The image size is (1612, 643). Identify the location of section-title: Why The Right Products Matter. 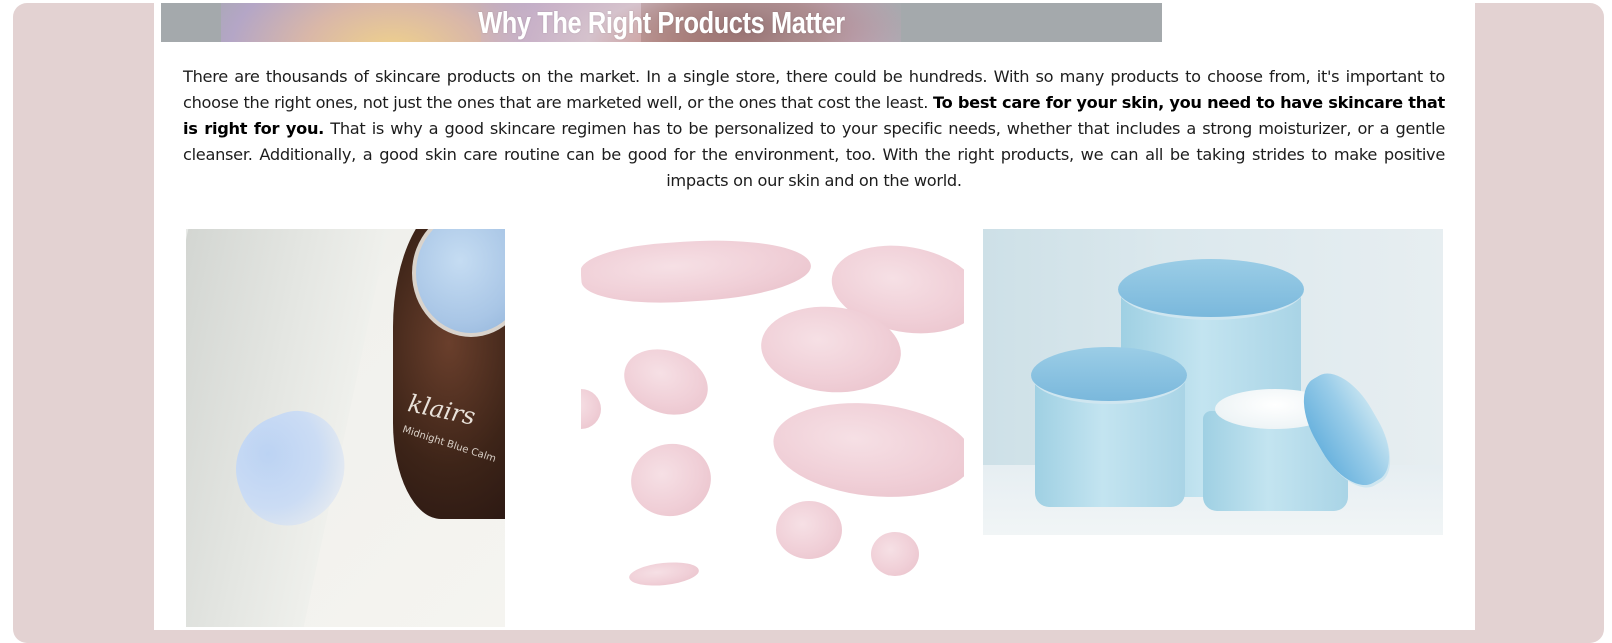
(661, 22).